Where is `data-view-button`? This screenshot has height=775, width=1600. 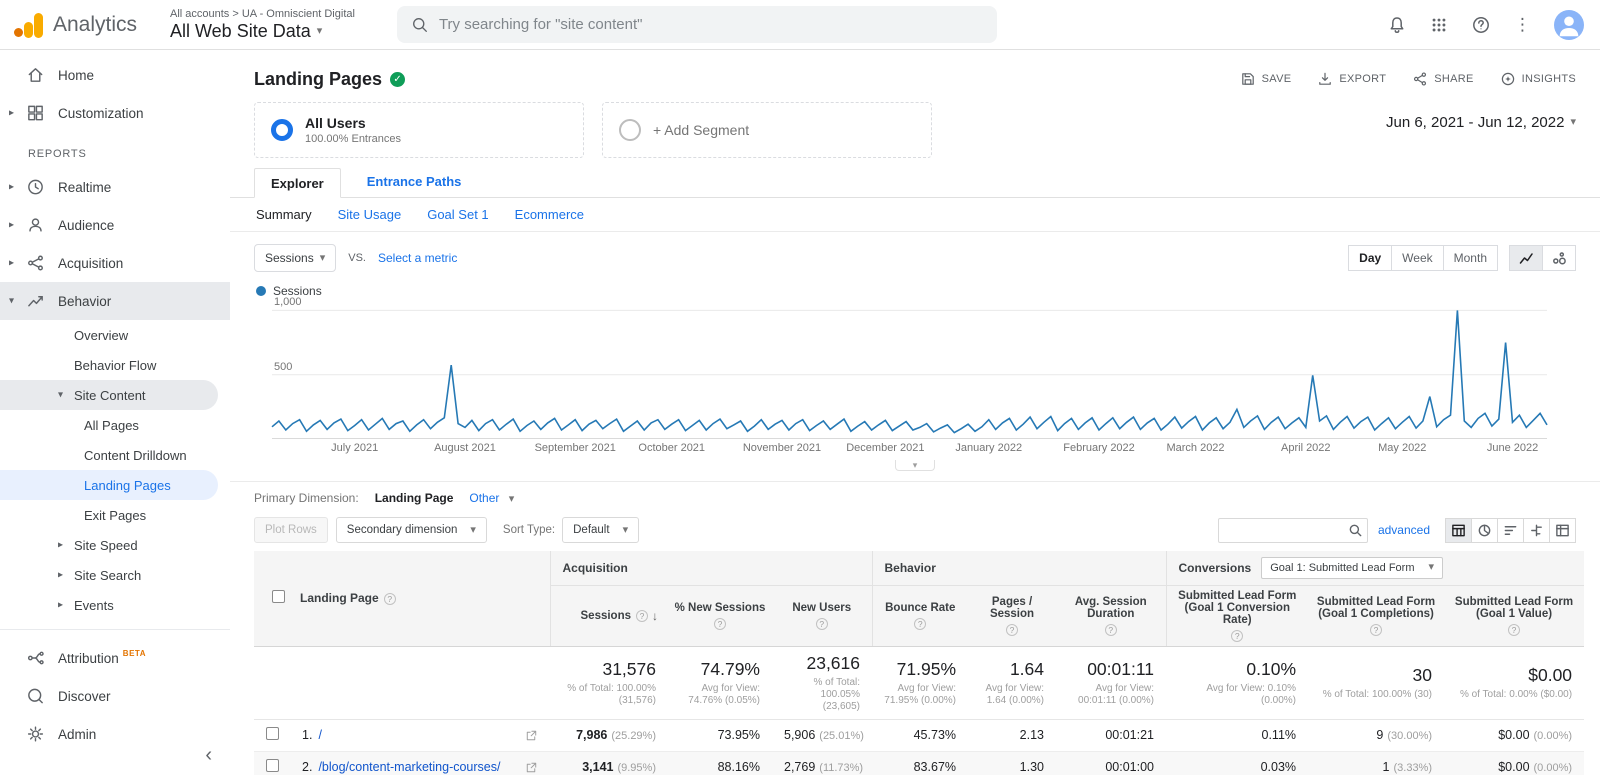
data-view-button is located at coordinates (1458, 530).